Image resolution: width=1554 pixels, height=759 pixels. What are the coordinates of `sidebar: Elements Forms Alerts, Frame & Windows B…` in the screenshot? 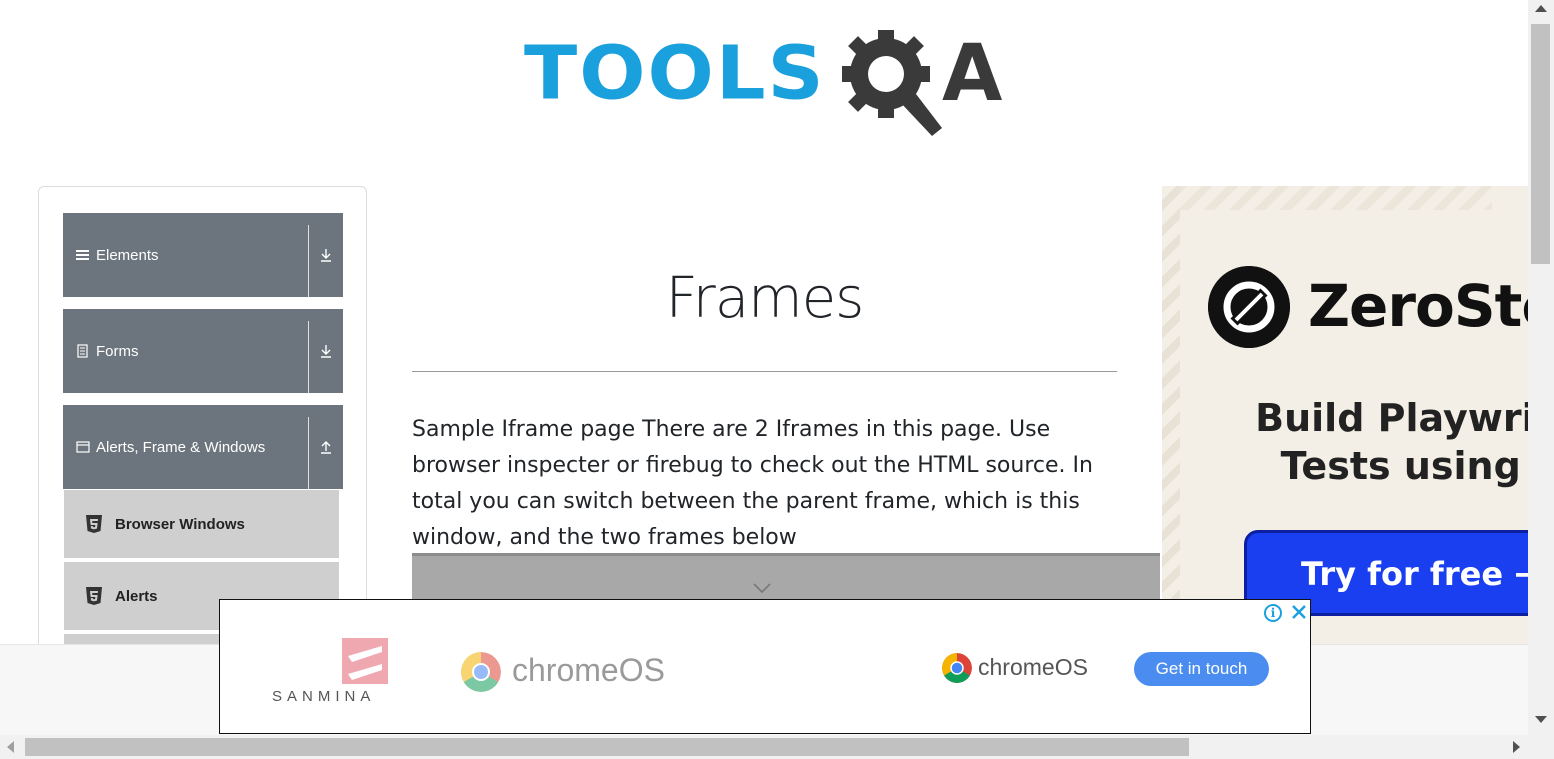 It's located at (202, 445).